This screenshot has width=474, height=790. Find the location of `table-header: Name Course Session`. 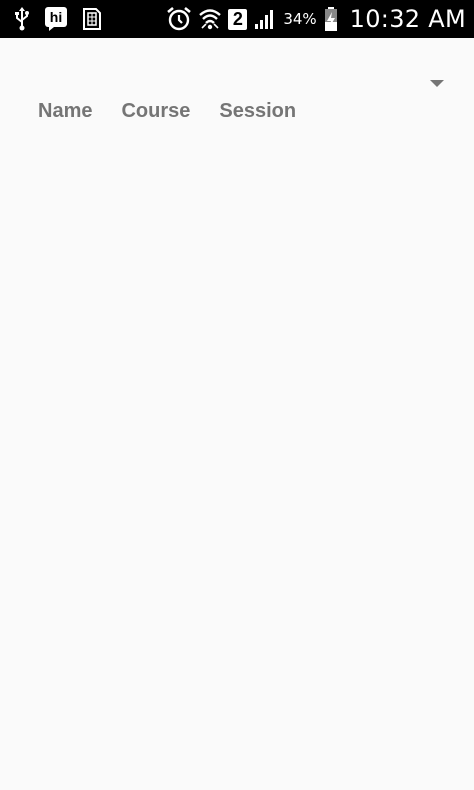

table-header: Name Course Session is located at coordinates (167, 111).